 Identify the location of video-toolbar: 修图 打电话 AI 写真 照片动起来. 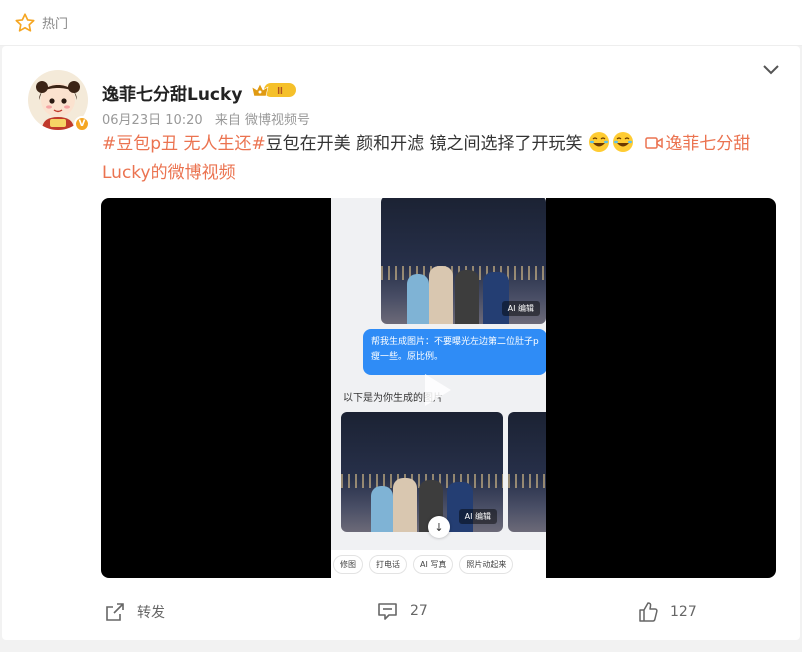
(438, 564).